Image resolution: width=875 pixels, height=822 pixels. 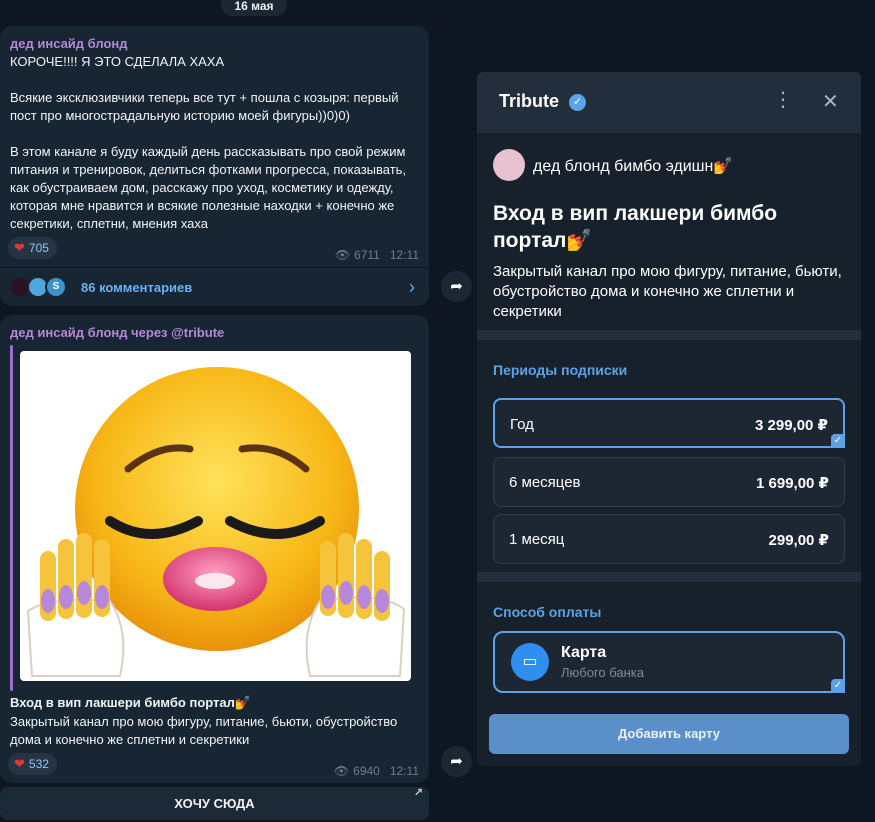 What do you see at coordinates (366, 771) in the screenshot?
I see `view-count: 6940` at bounding box center [366, 771].